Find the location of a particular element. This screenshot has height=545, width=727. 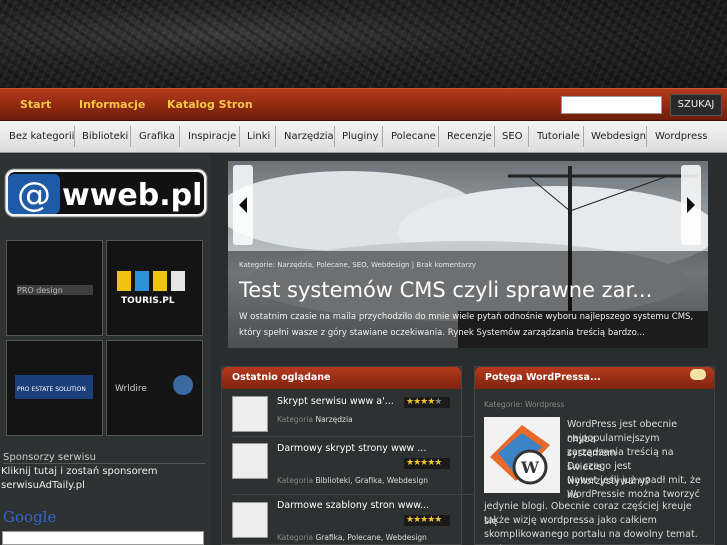

category-linki: Linki is located at coordinates (258, 136).